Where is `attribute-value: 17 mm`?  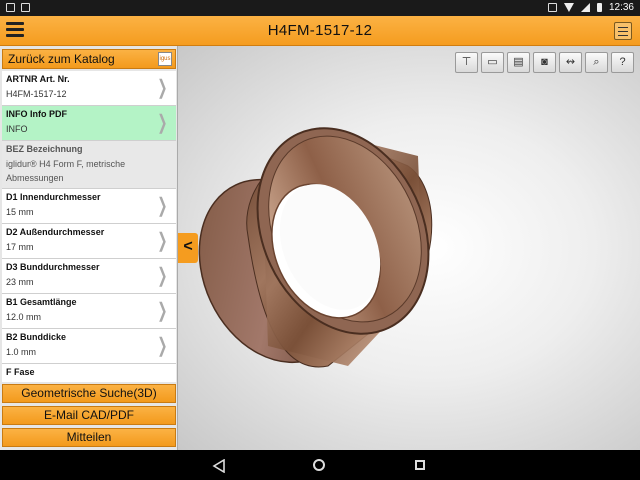 attribute-value: 17 mm is located at coordinates (20, 247).